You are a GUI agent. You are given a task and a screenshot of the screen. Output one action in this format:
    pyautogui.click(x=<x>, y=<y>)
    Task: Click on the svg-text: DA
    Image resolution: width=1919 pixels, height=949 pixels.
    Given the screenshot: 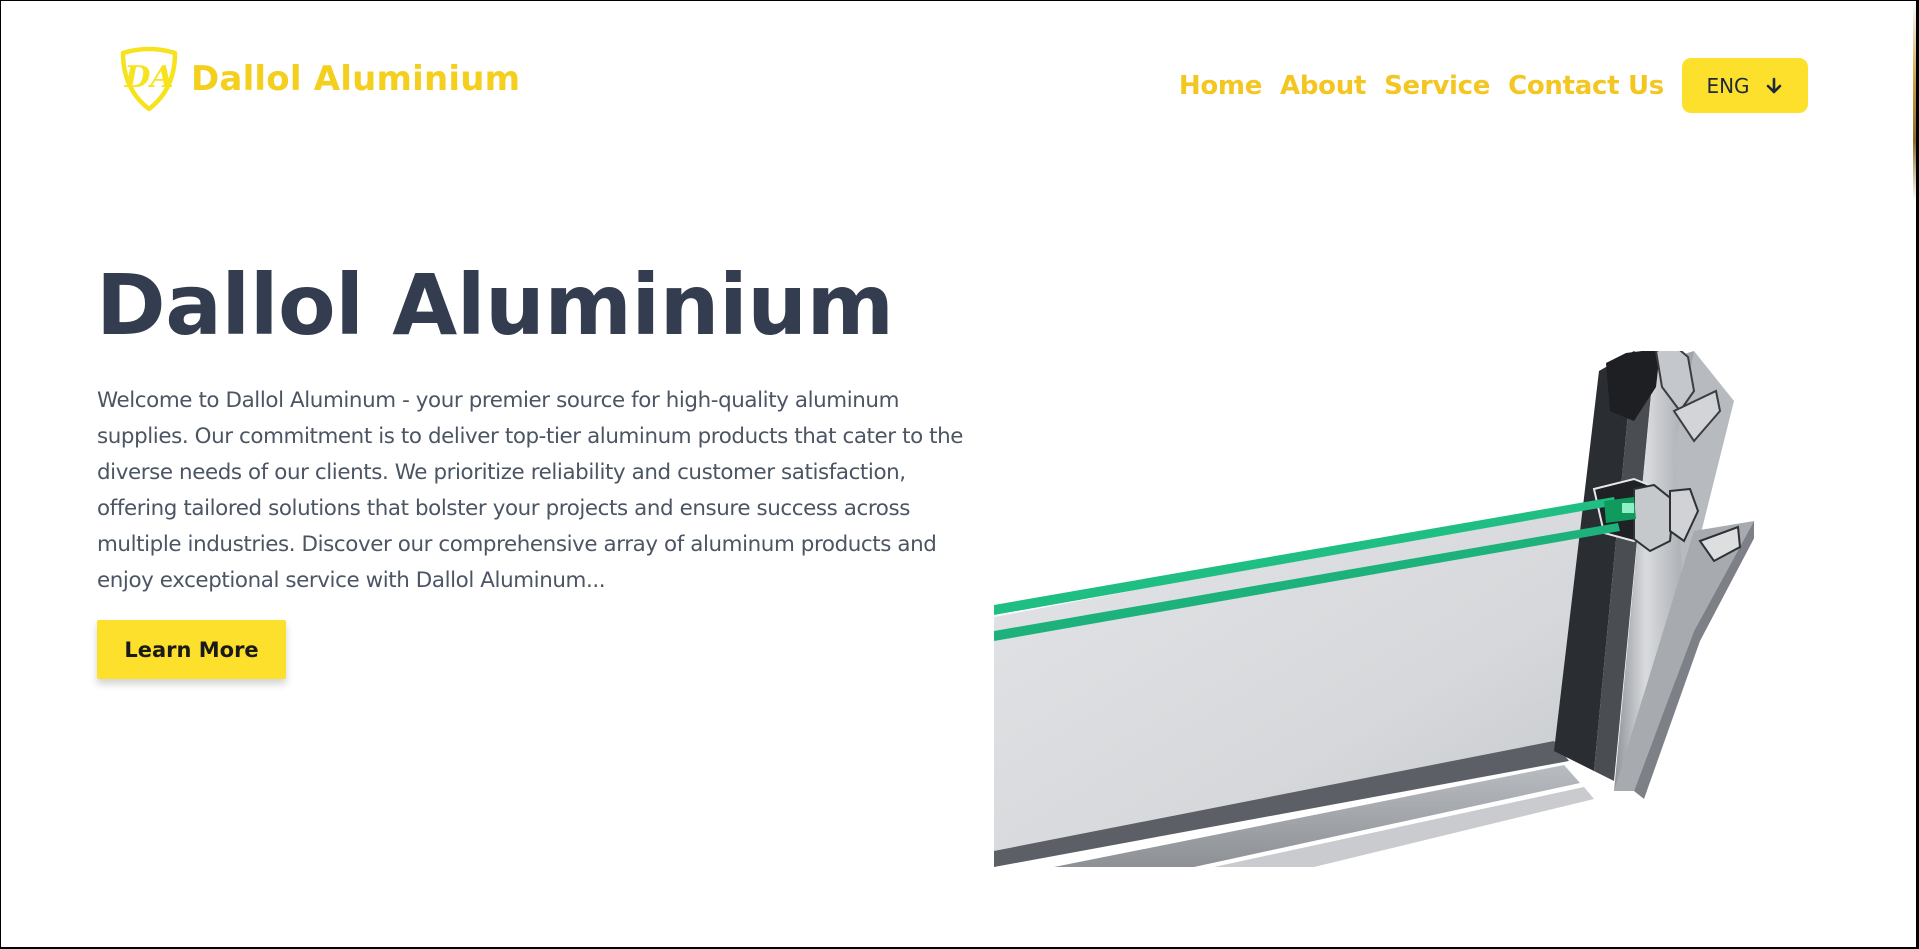 What is the action you would take?
    pyautogui.click(x=148, y=77)
    